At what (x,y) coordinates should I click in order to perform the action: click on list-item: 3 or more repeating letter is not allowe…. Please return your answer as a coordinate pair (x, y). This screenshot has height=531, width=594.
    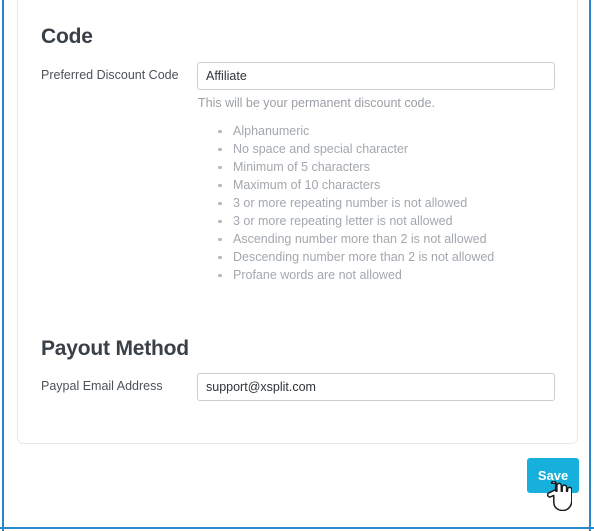
    Looking at the image, I should click on (354, 221).